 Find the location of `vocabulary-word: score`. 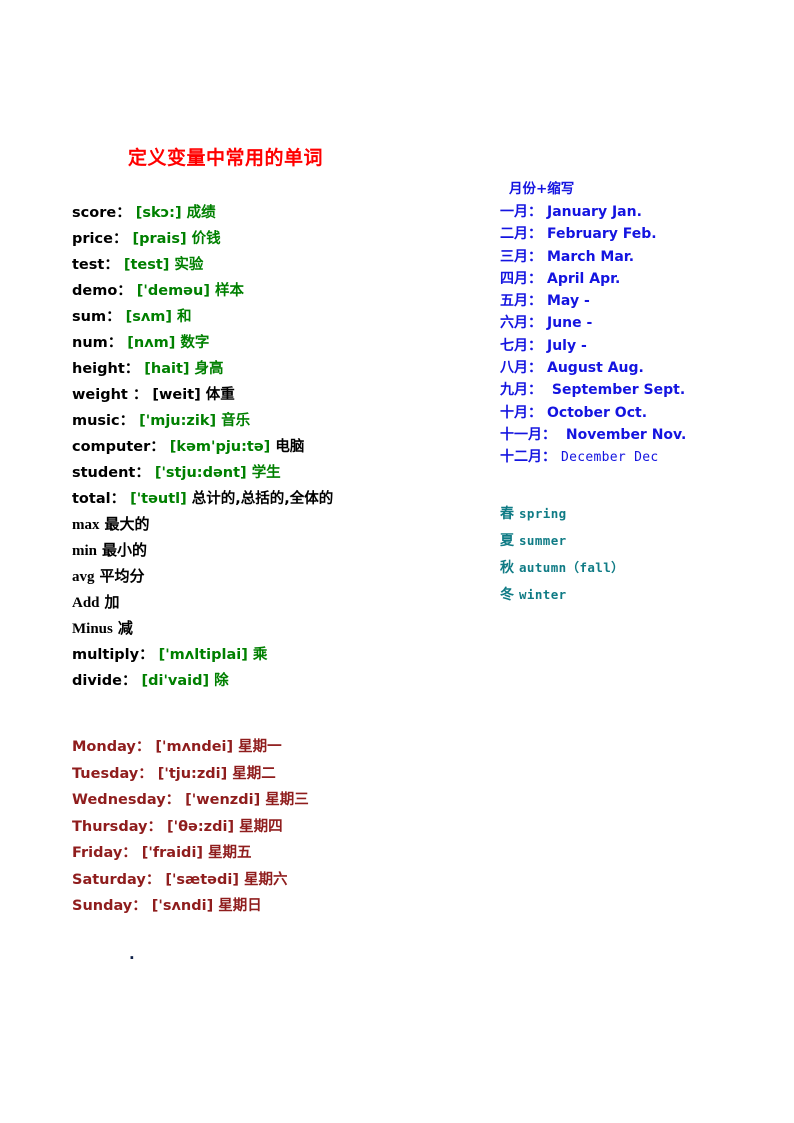

vocabulary-word: score is located at coordinates (94, 213).